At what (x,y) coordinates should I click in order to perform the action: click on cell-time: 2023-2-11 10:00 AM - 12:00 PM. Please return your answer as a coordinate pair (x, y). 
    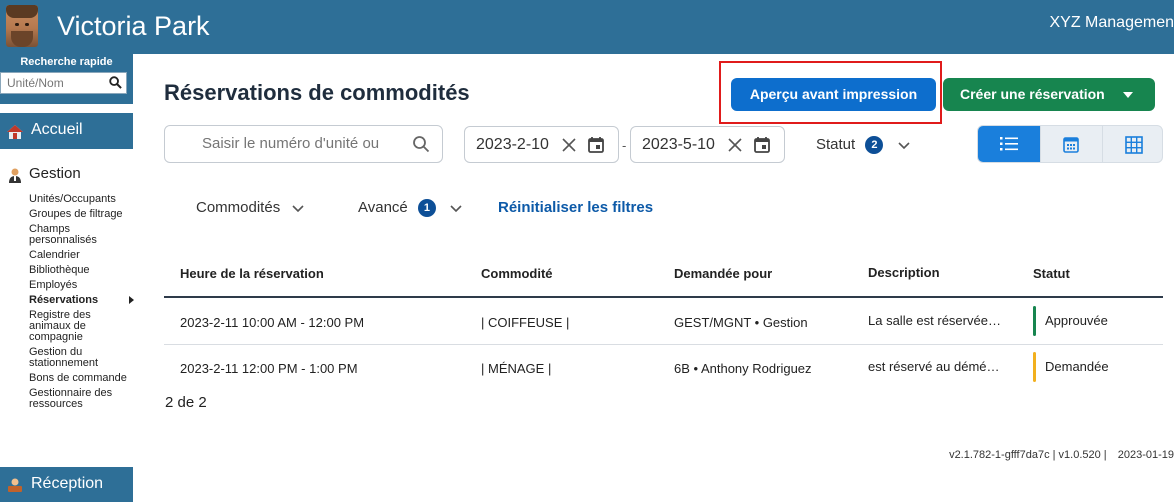
    Looking at the image, I should click on (272, 322).